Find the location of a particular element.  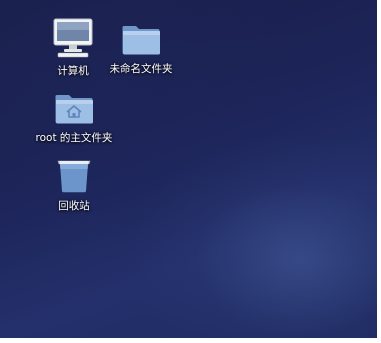

desktop-icon-trash: 回收站 is located at coordinates (74, 185).